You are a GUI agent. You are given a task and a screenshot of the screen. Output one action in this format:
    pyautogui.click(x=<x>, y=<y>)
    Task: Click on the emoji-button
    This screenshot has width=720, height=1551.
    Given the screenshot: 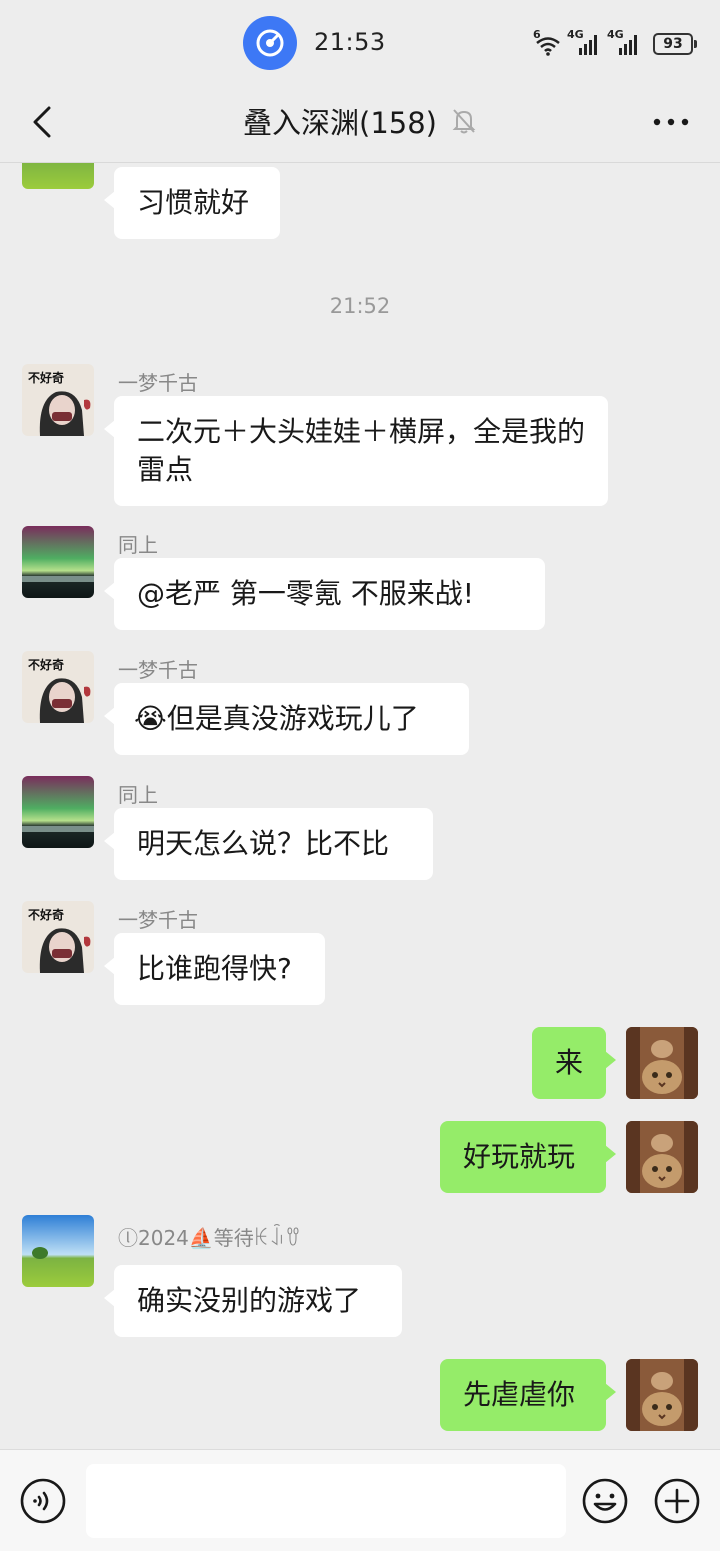 What is the action you would take?
    pyautogui.click(x=605, y=1501)
    